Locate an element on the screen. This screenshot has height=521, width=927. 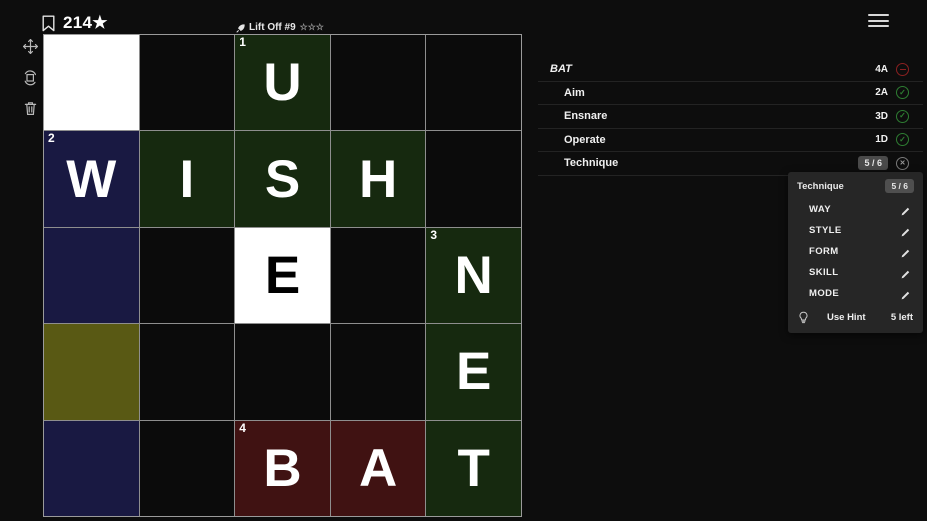
hints-left-label: 5 left is located at coordinates (901, 317).